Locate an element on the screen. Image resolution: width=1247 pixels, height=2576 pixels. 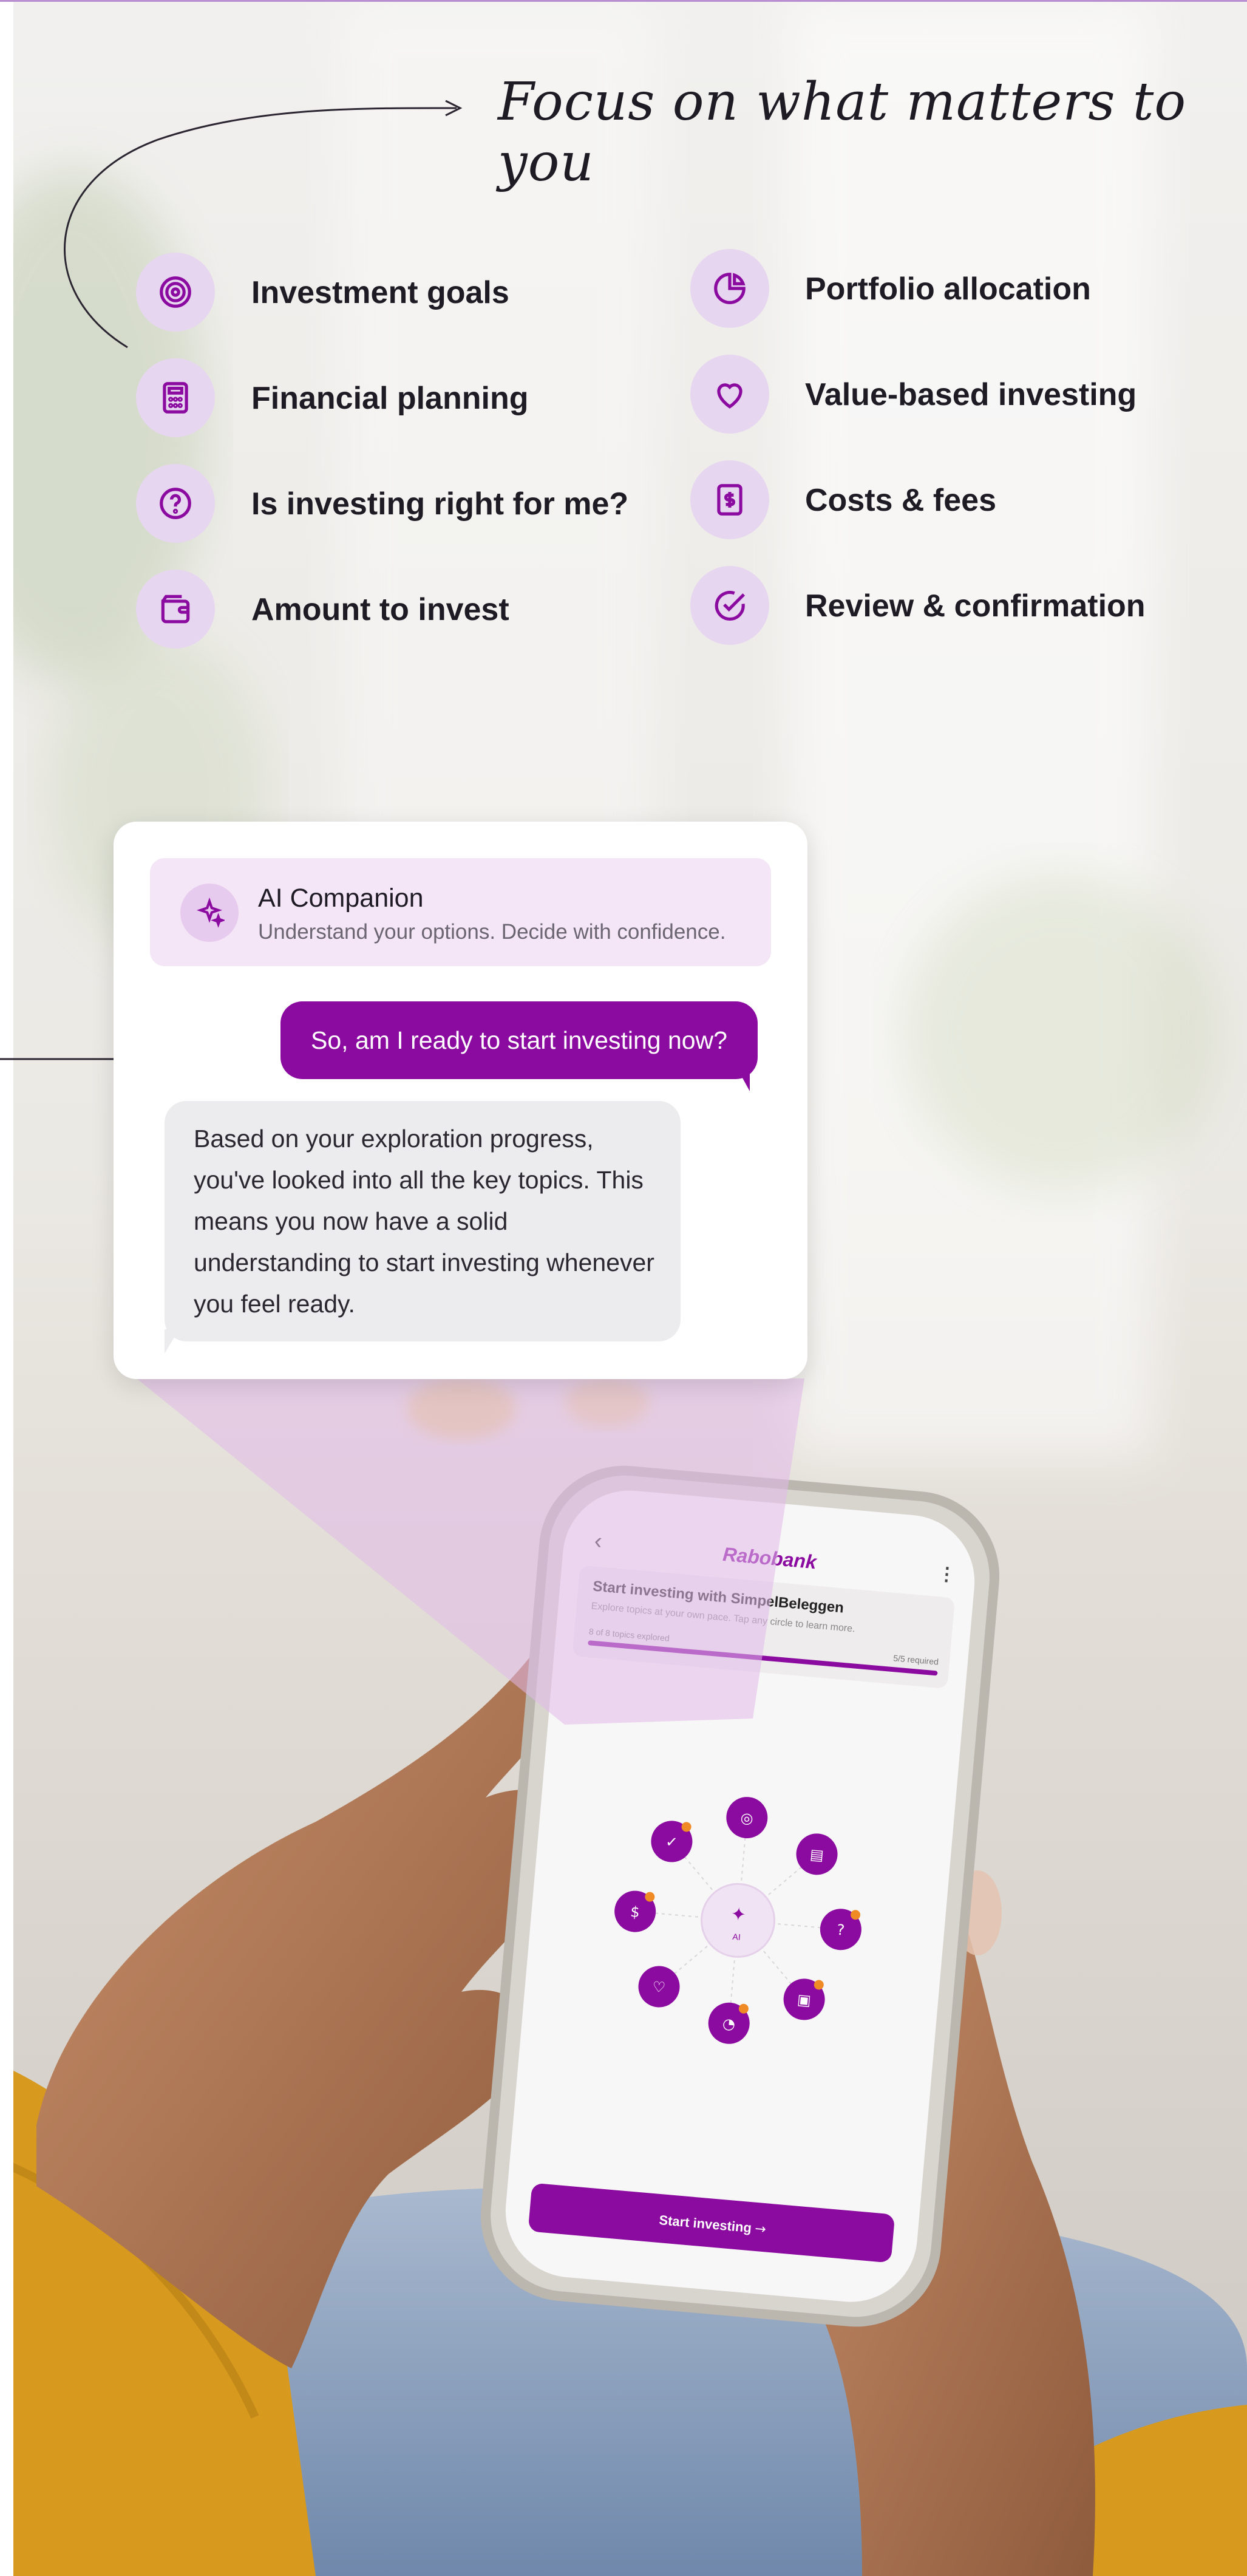
bot-message-tail is located at coordinates (172, 1342).